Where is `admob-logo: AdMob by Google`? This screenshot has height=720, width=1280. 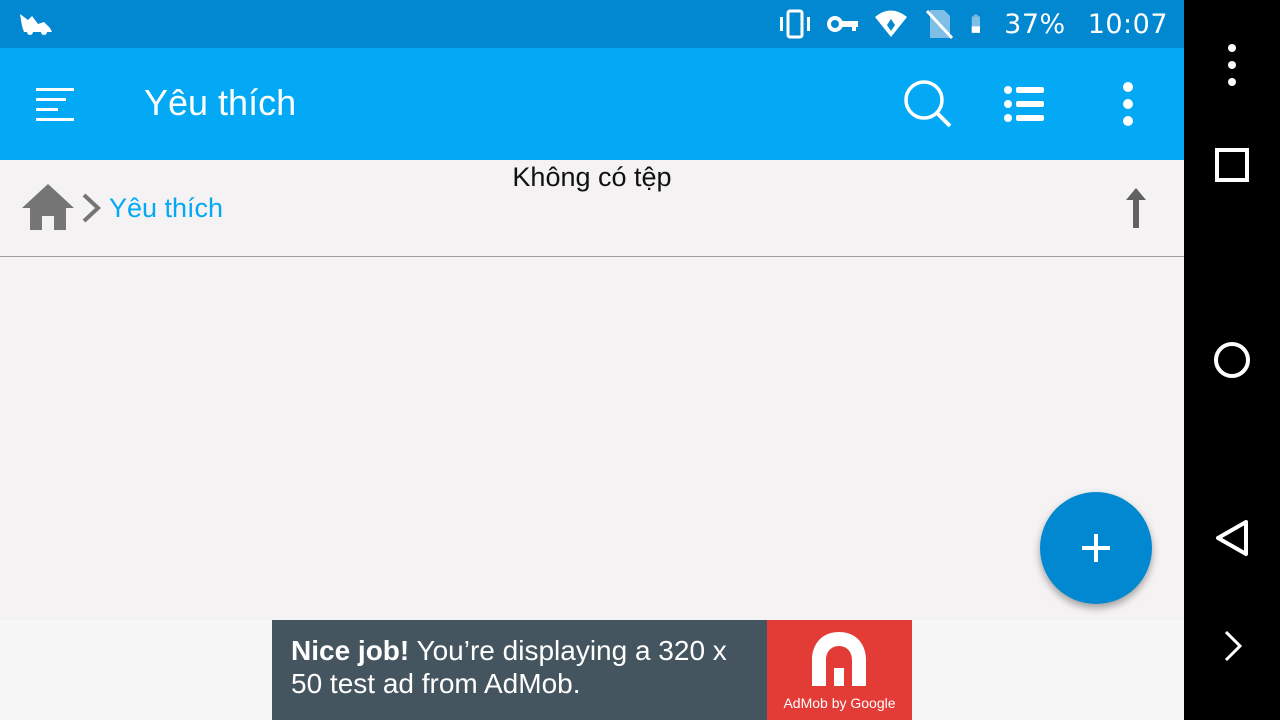
admob-logo: AdMob by Google is located at coordinates (839, 670).